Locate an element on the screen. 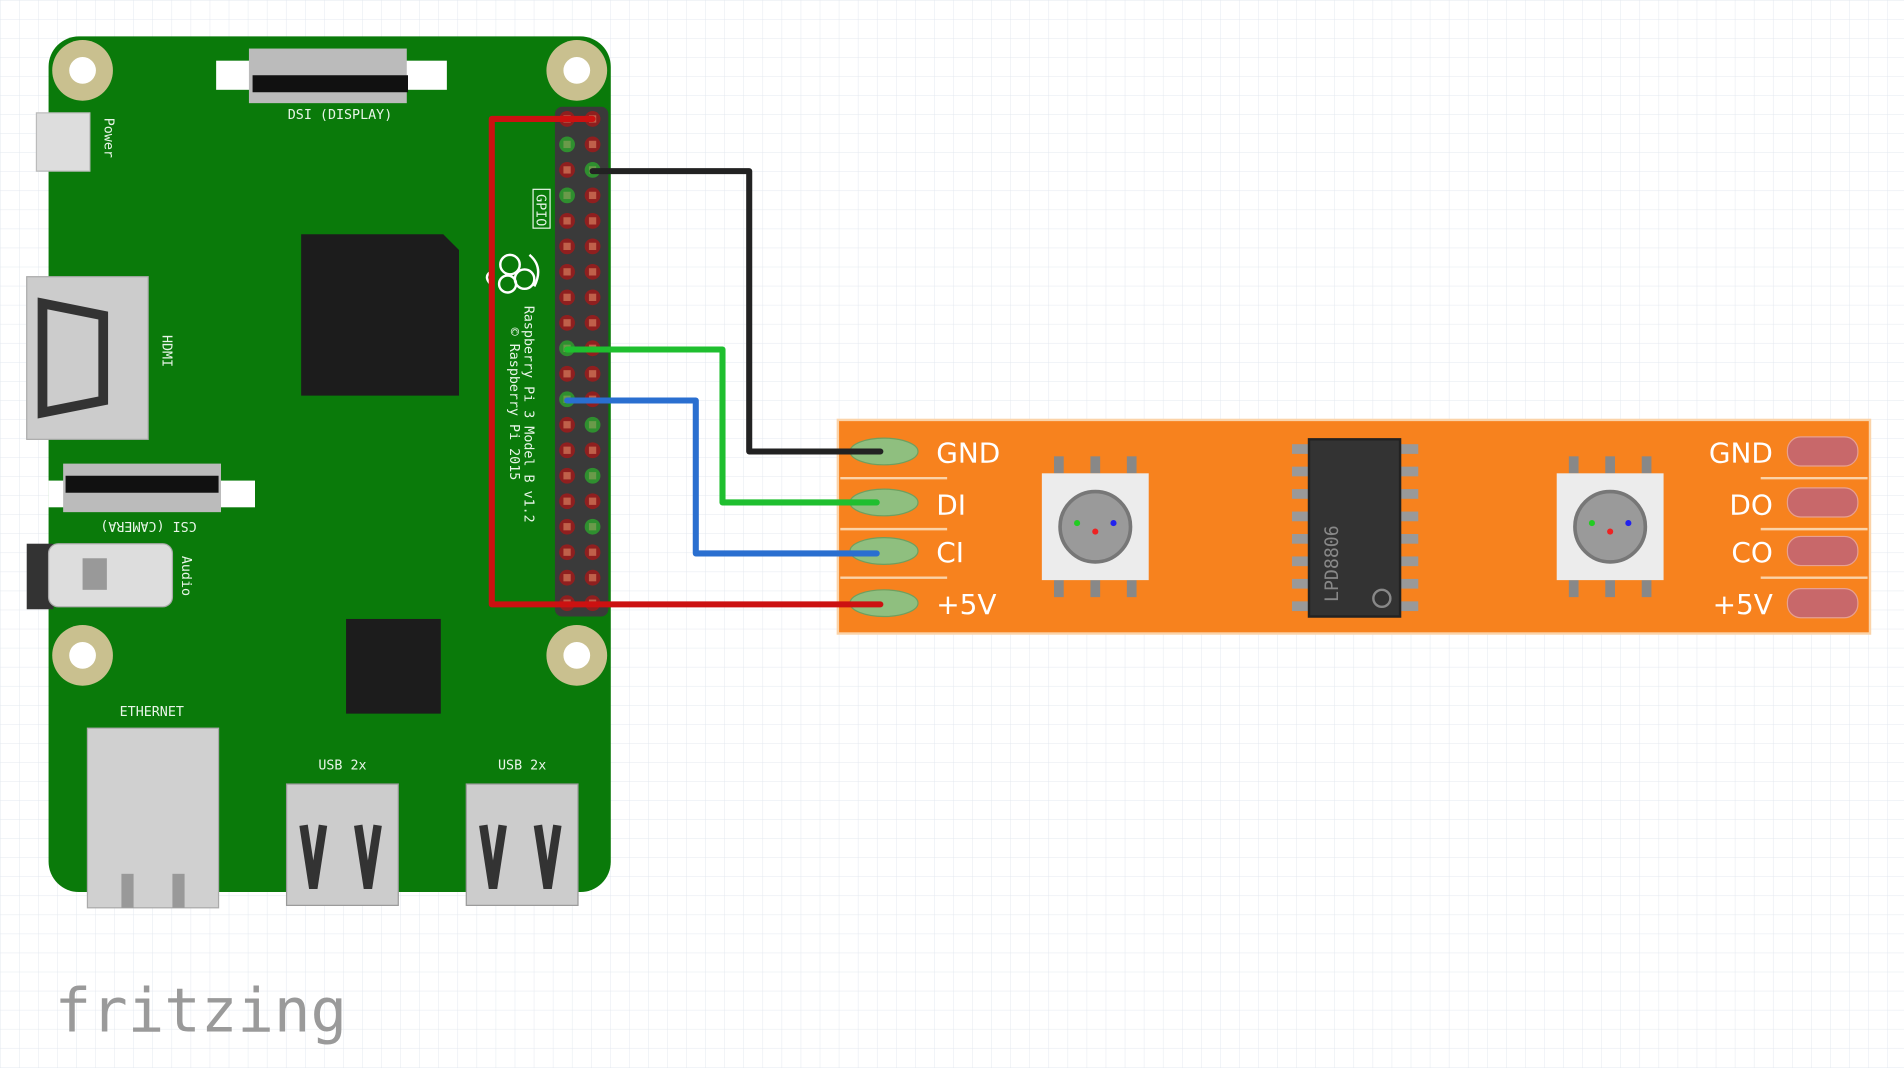  right-pin-label-do: DO is located at coordinates (1750, 505).